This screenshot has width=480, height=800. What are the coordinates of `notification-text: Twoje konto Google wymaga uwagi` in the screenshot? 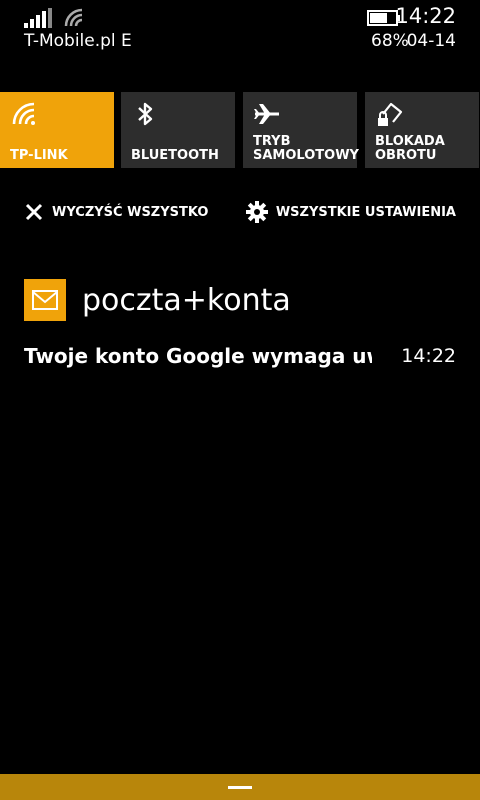 It's located at (198, 356).